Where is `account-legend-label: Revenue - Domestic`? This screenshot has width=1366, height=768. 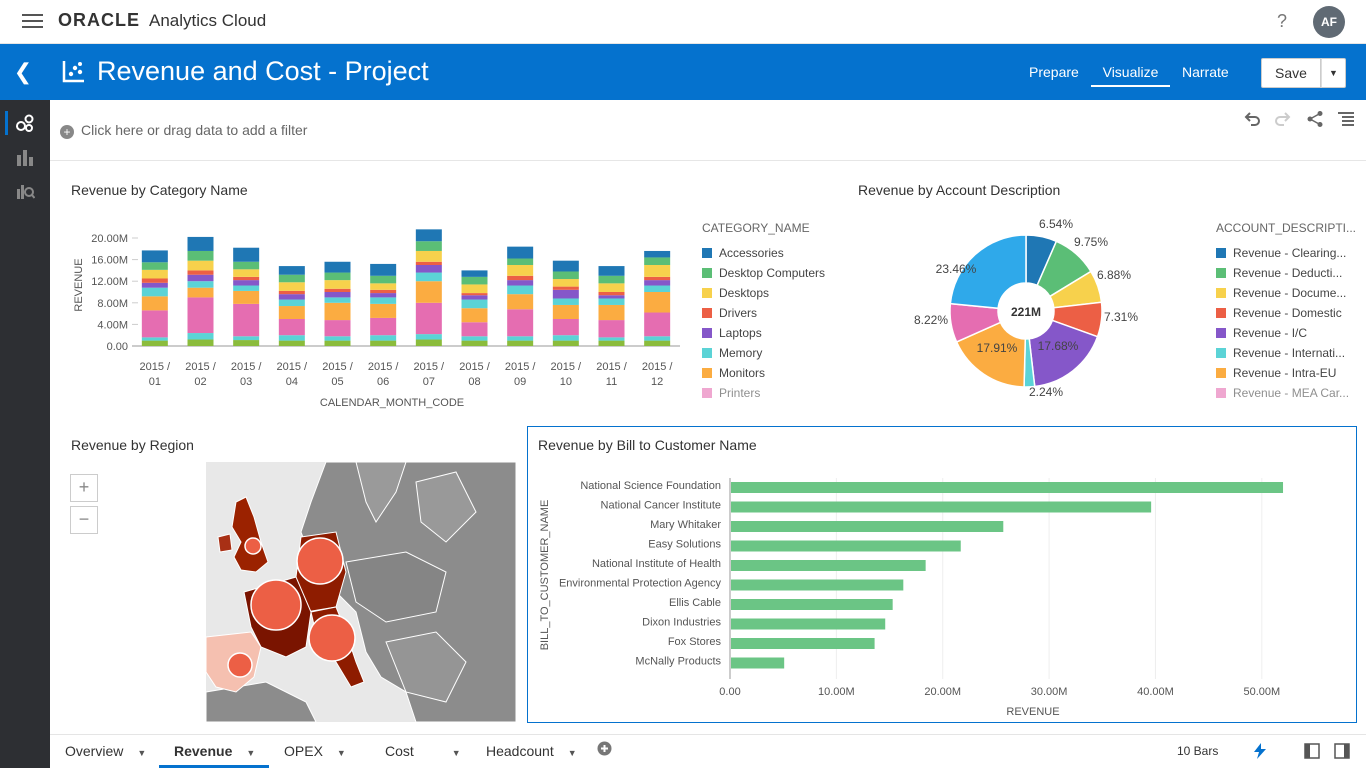
account-legend-label: Revenue - Domestic is located at coordinates (1287, 313).